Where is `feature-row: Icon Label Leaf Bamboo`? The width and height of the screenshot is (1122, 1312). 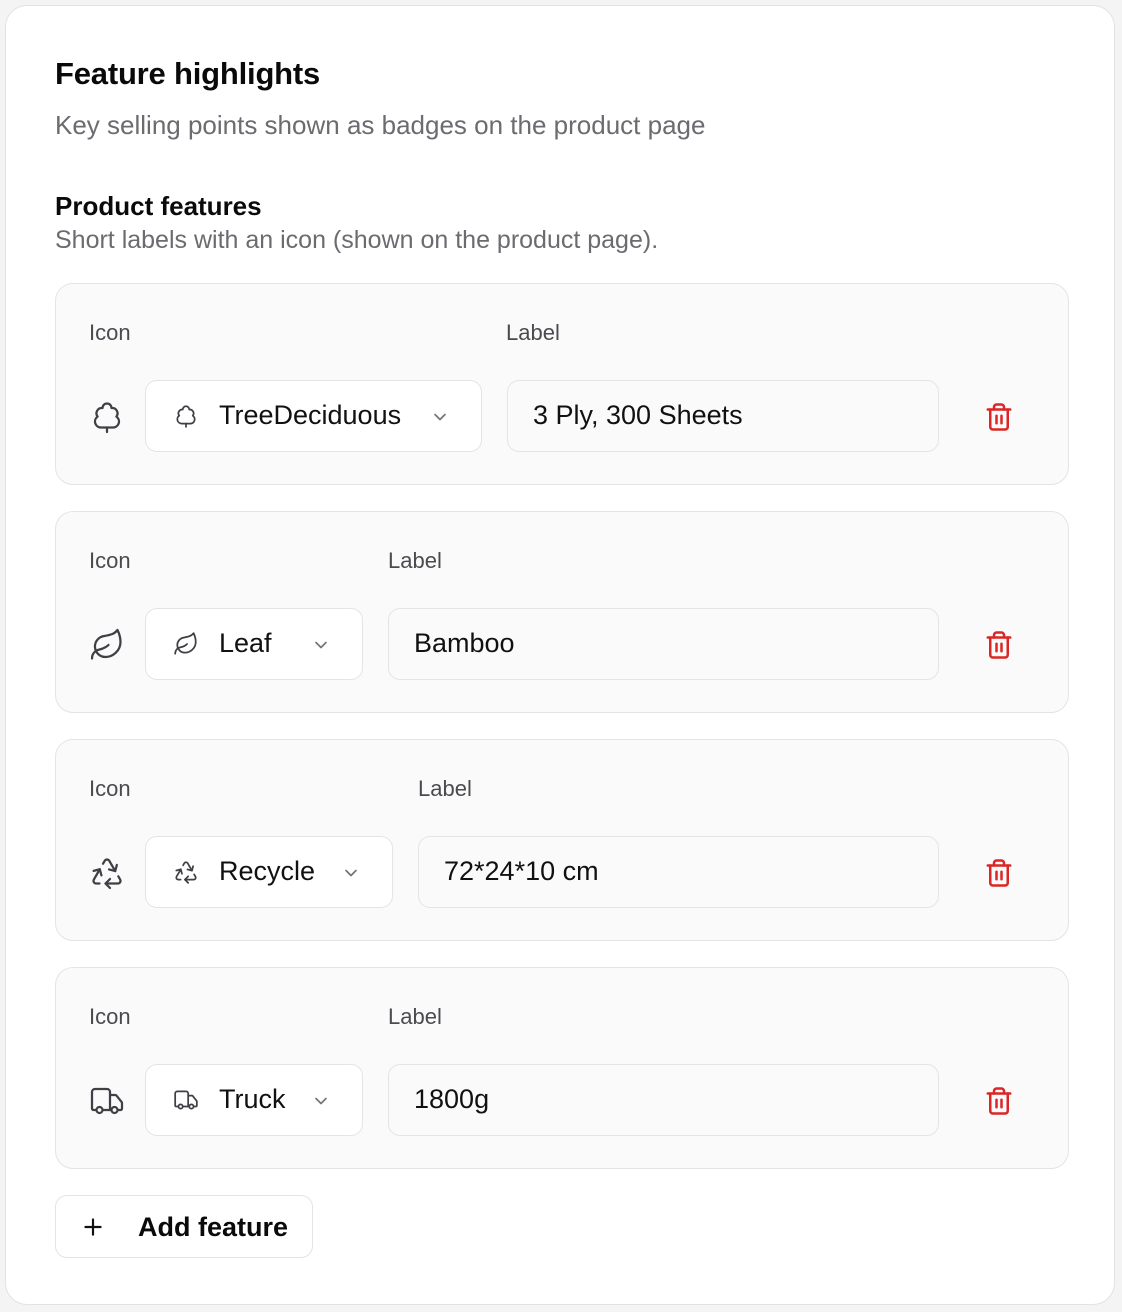 feature-row: Icon Label Leaf Bamboo is located at coordinates (562, 612).